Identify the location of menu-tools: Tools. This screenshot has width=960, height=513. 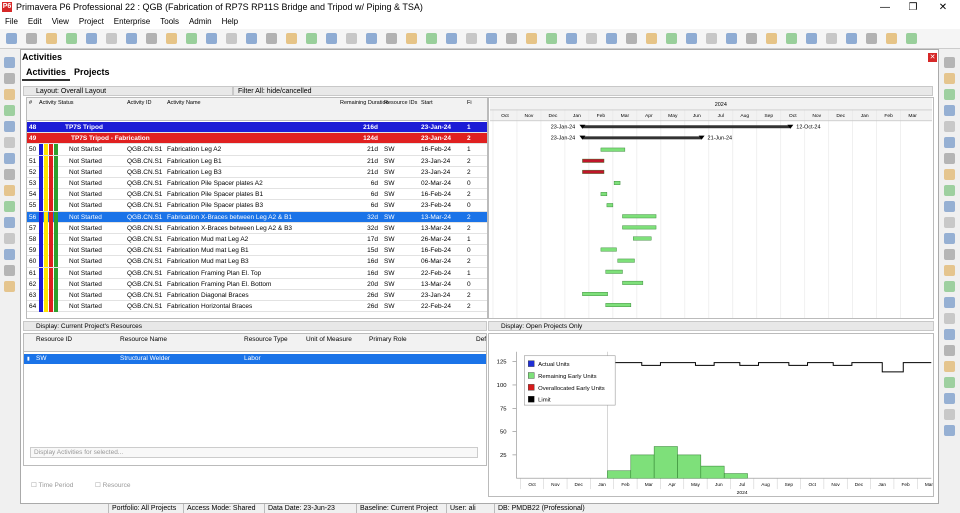
(169, 21).